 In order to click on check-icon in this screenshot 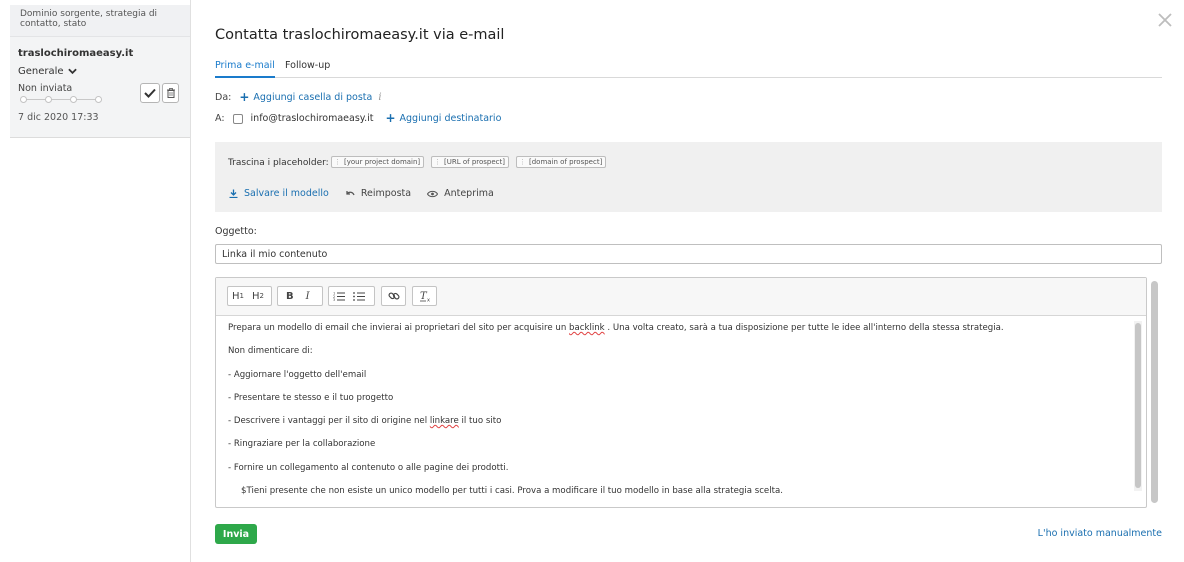, I will do `click(150, 93)`.